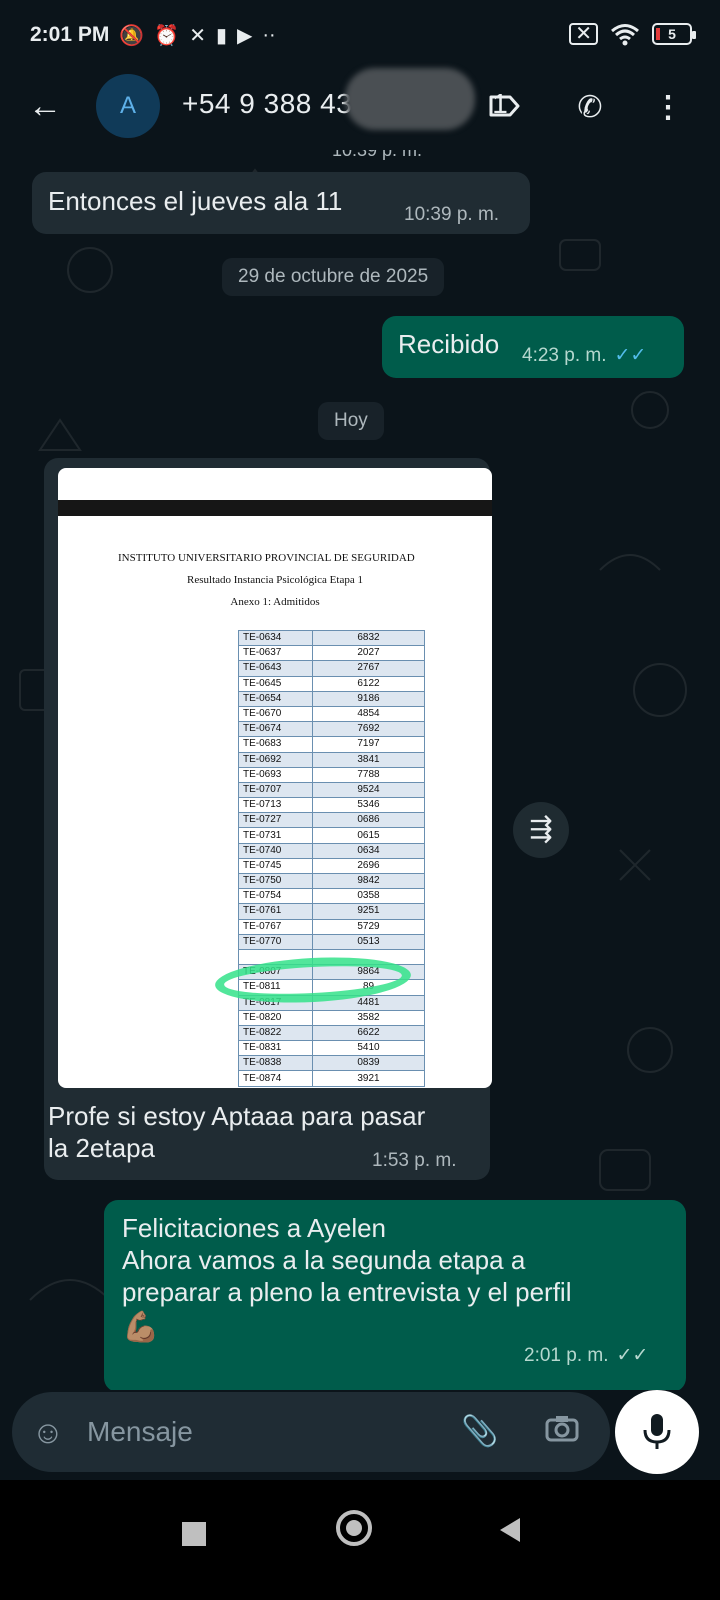 This screenshot has height=1600, width=720. Describe the element at coordinates (275, 866) in the screenshot. I see `row-code: TE-0745` at that location.